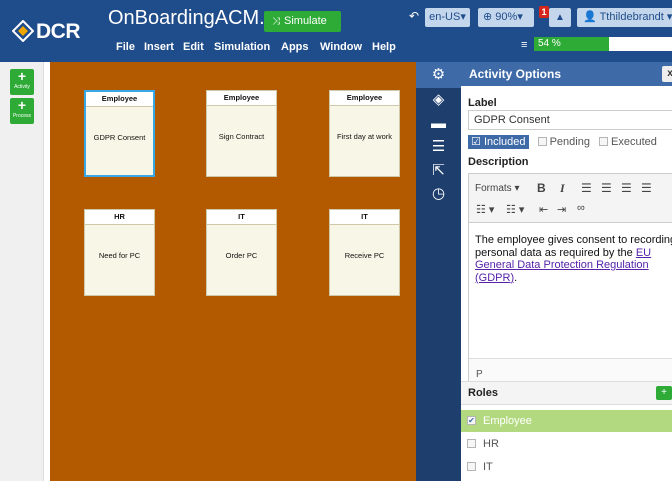 This screenshot has width=672, height=481. I want to click on hidden-eye-icon: ◈, so click(438, 100).